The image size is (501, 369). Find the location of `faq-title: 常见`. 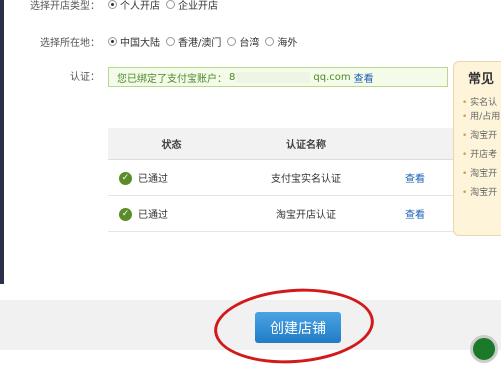

faq-title: 常见 is located at coordinates (481, 79).